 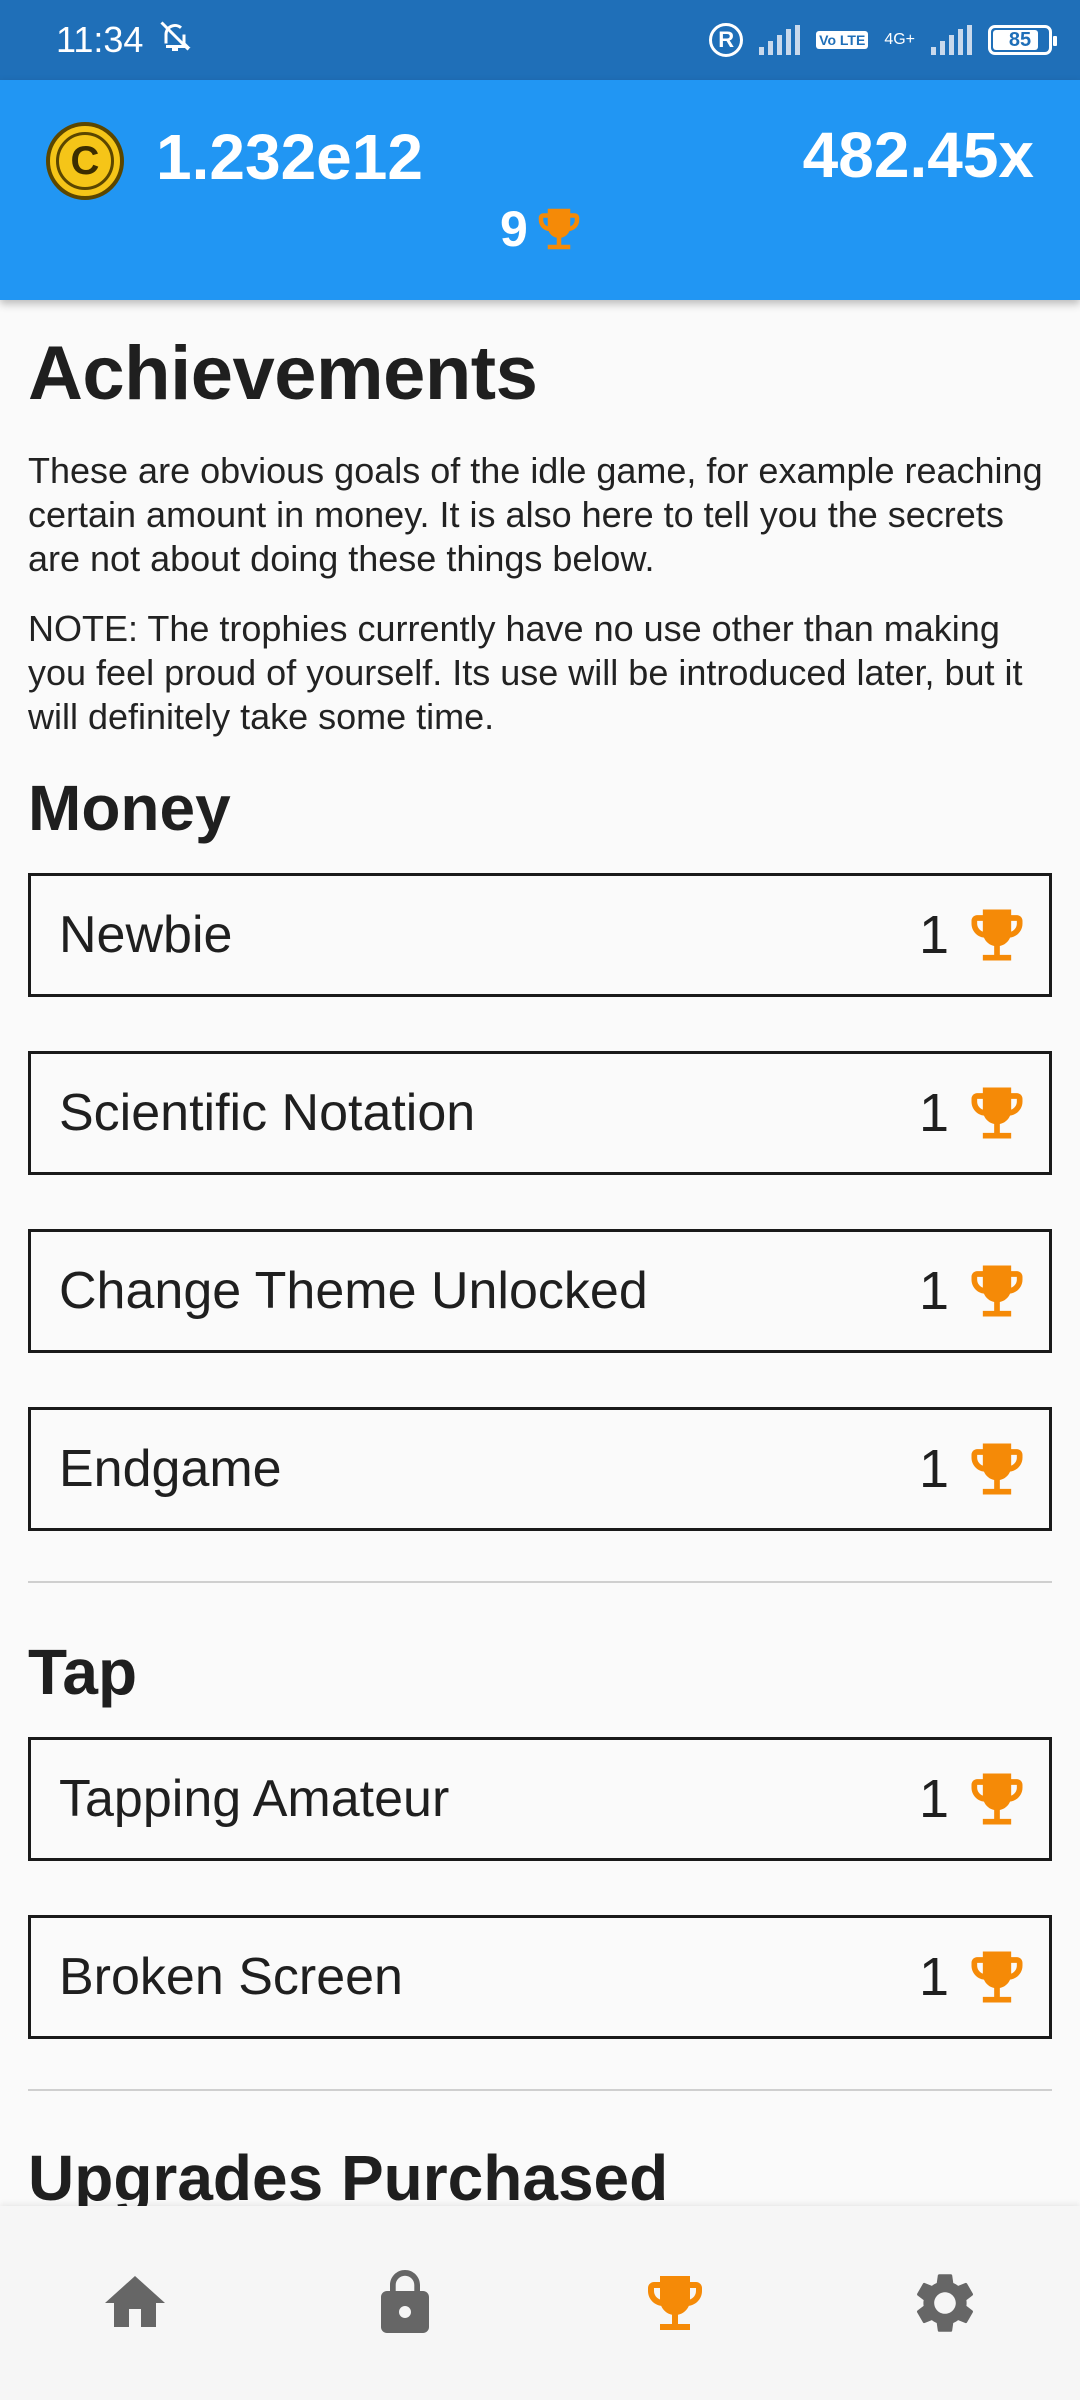 I want to click on coin-letter: C, so click(x=85, y=161).